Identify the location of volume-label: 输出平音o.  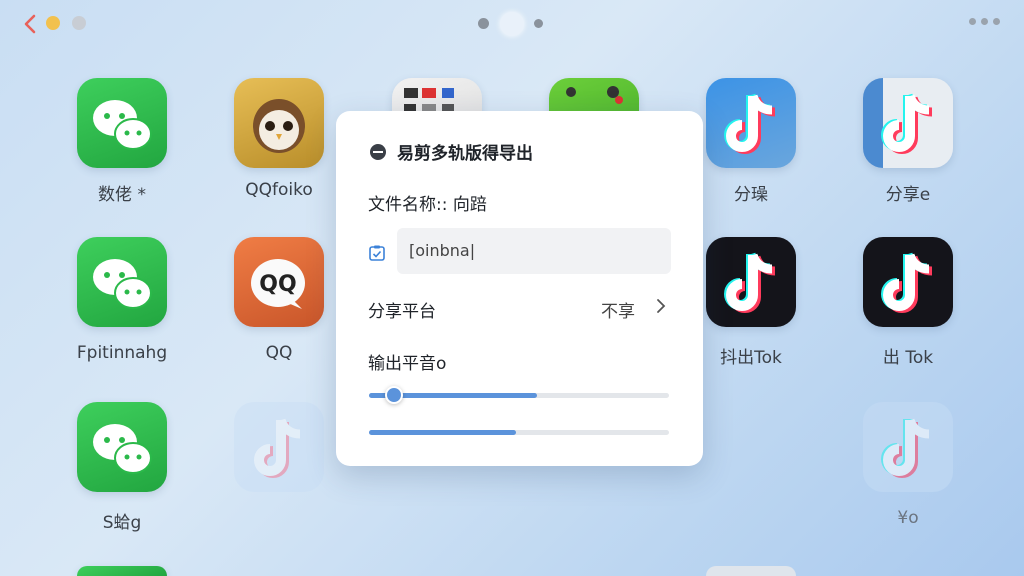
(407, 364).